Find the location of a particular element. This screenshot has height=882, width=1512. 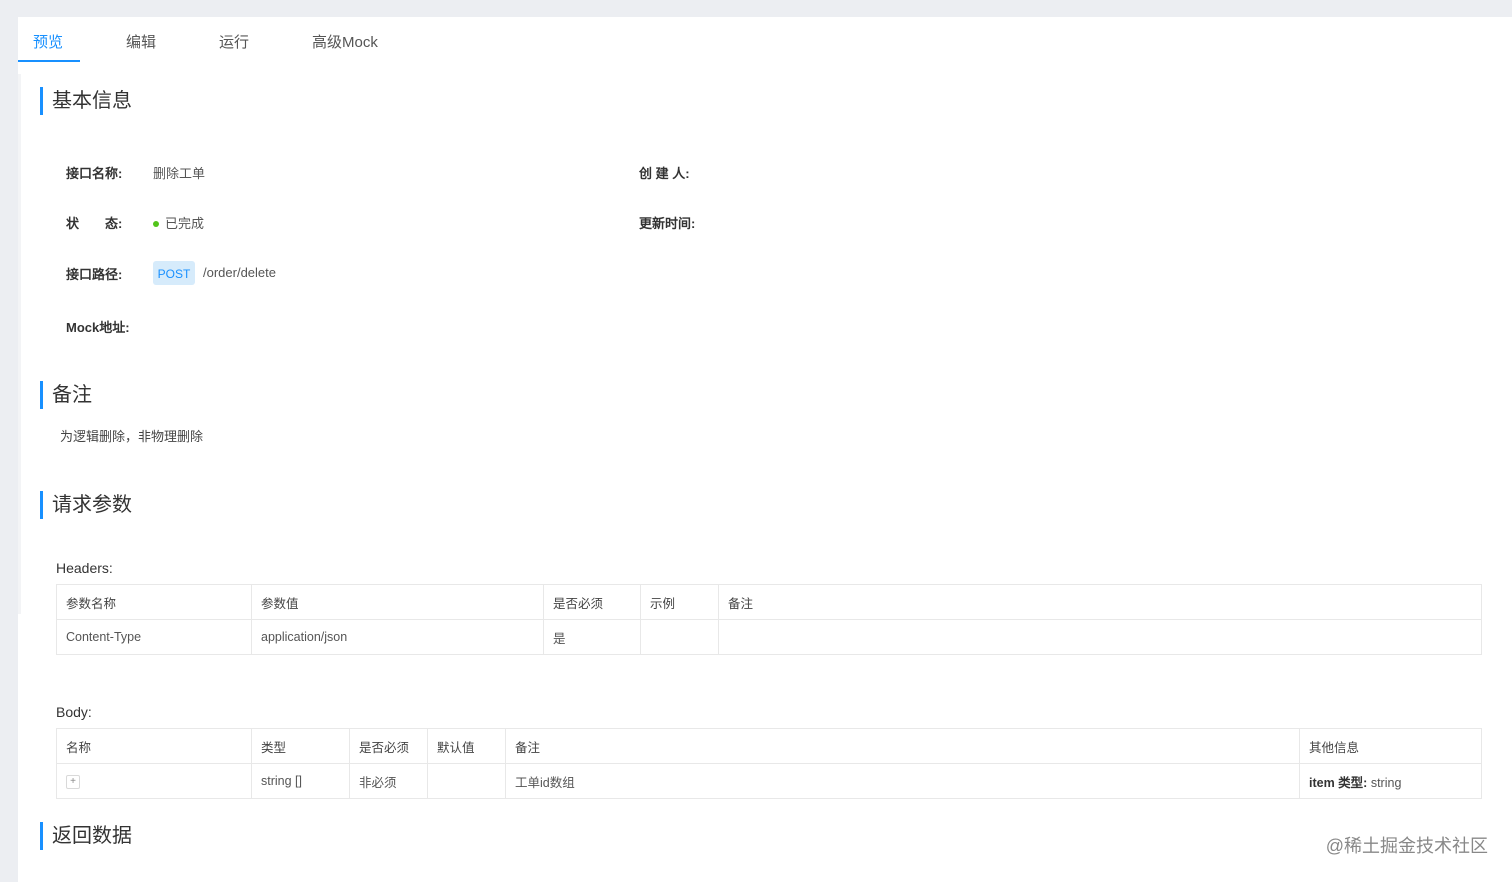

left-divider is located at coordinates (19, 344).